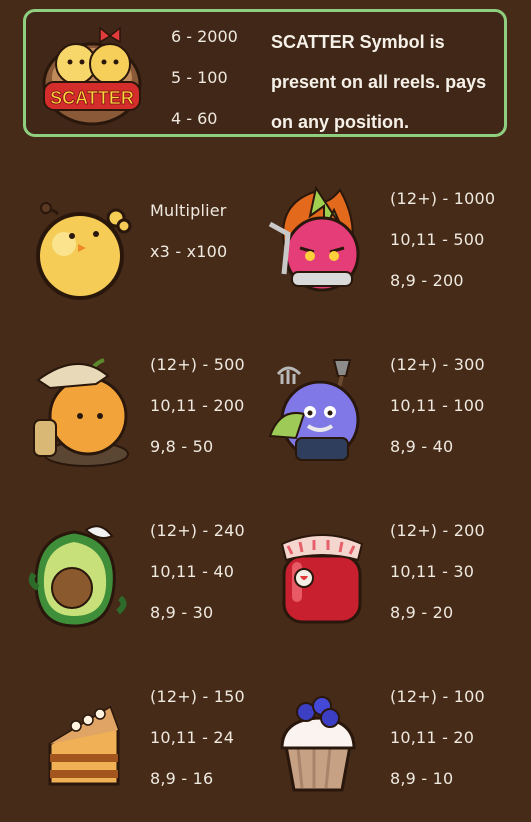  I want to click on chick-bomb-multiplier-icon, so click(78, 251).